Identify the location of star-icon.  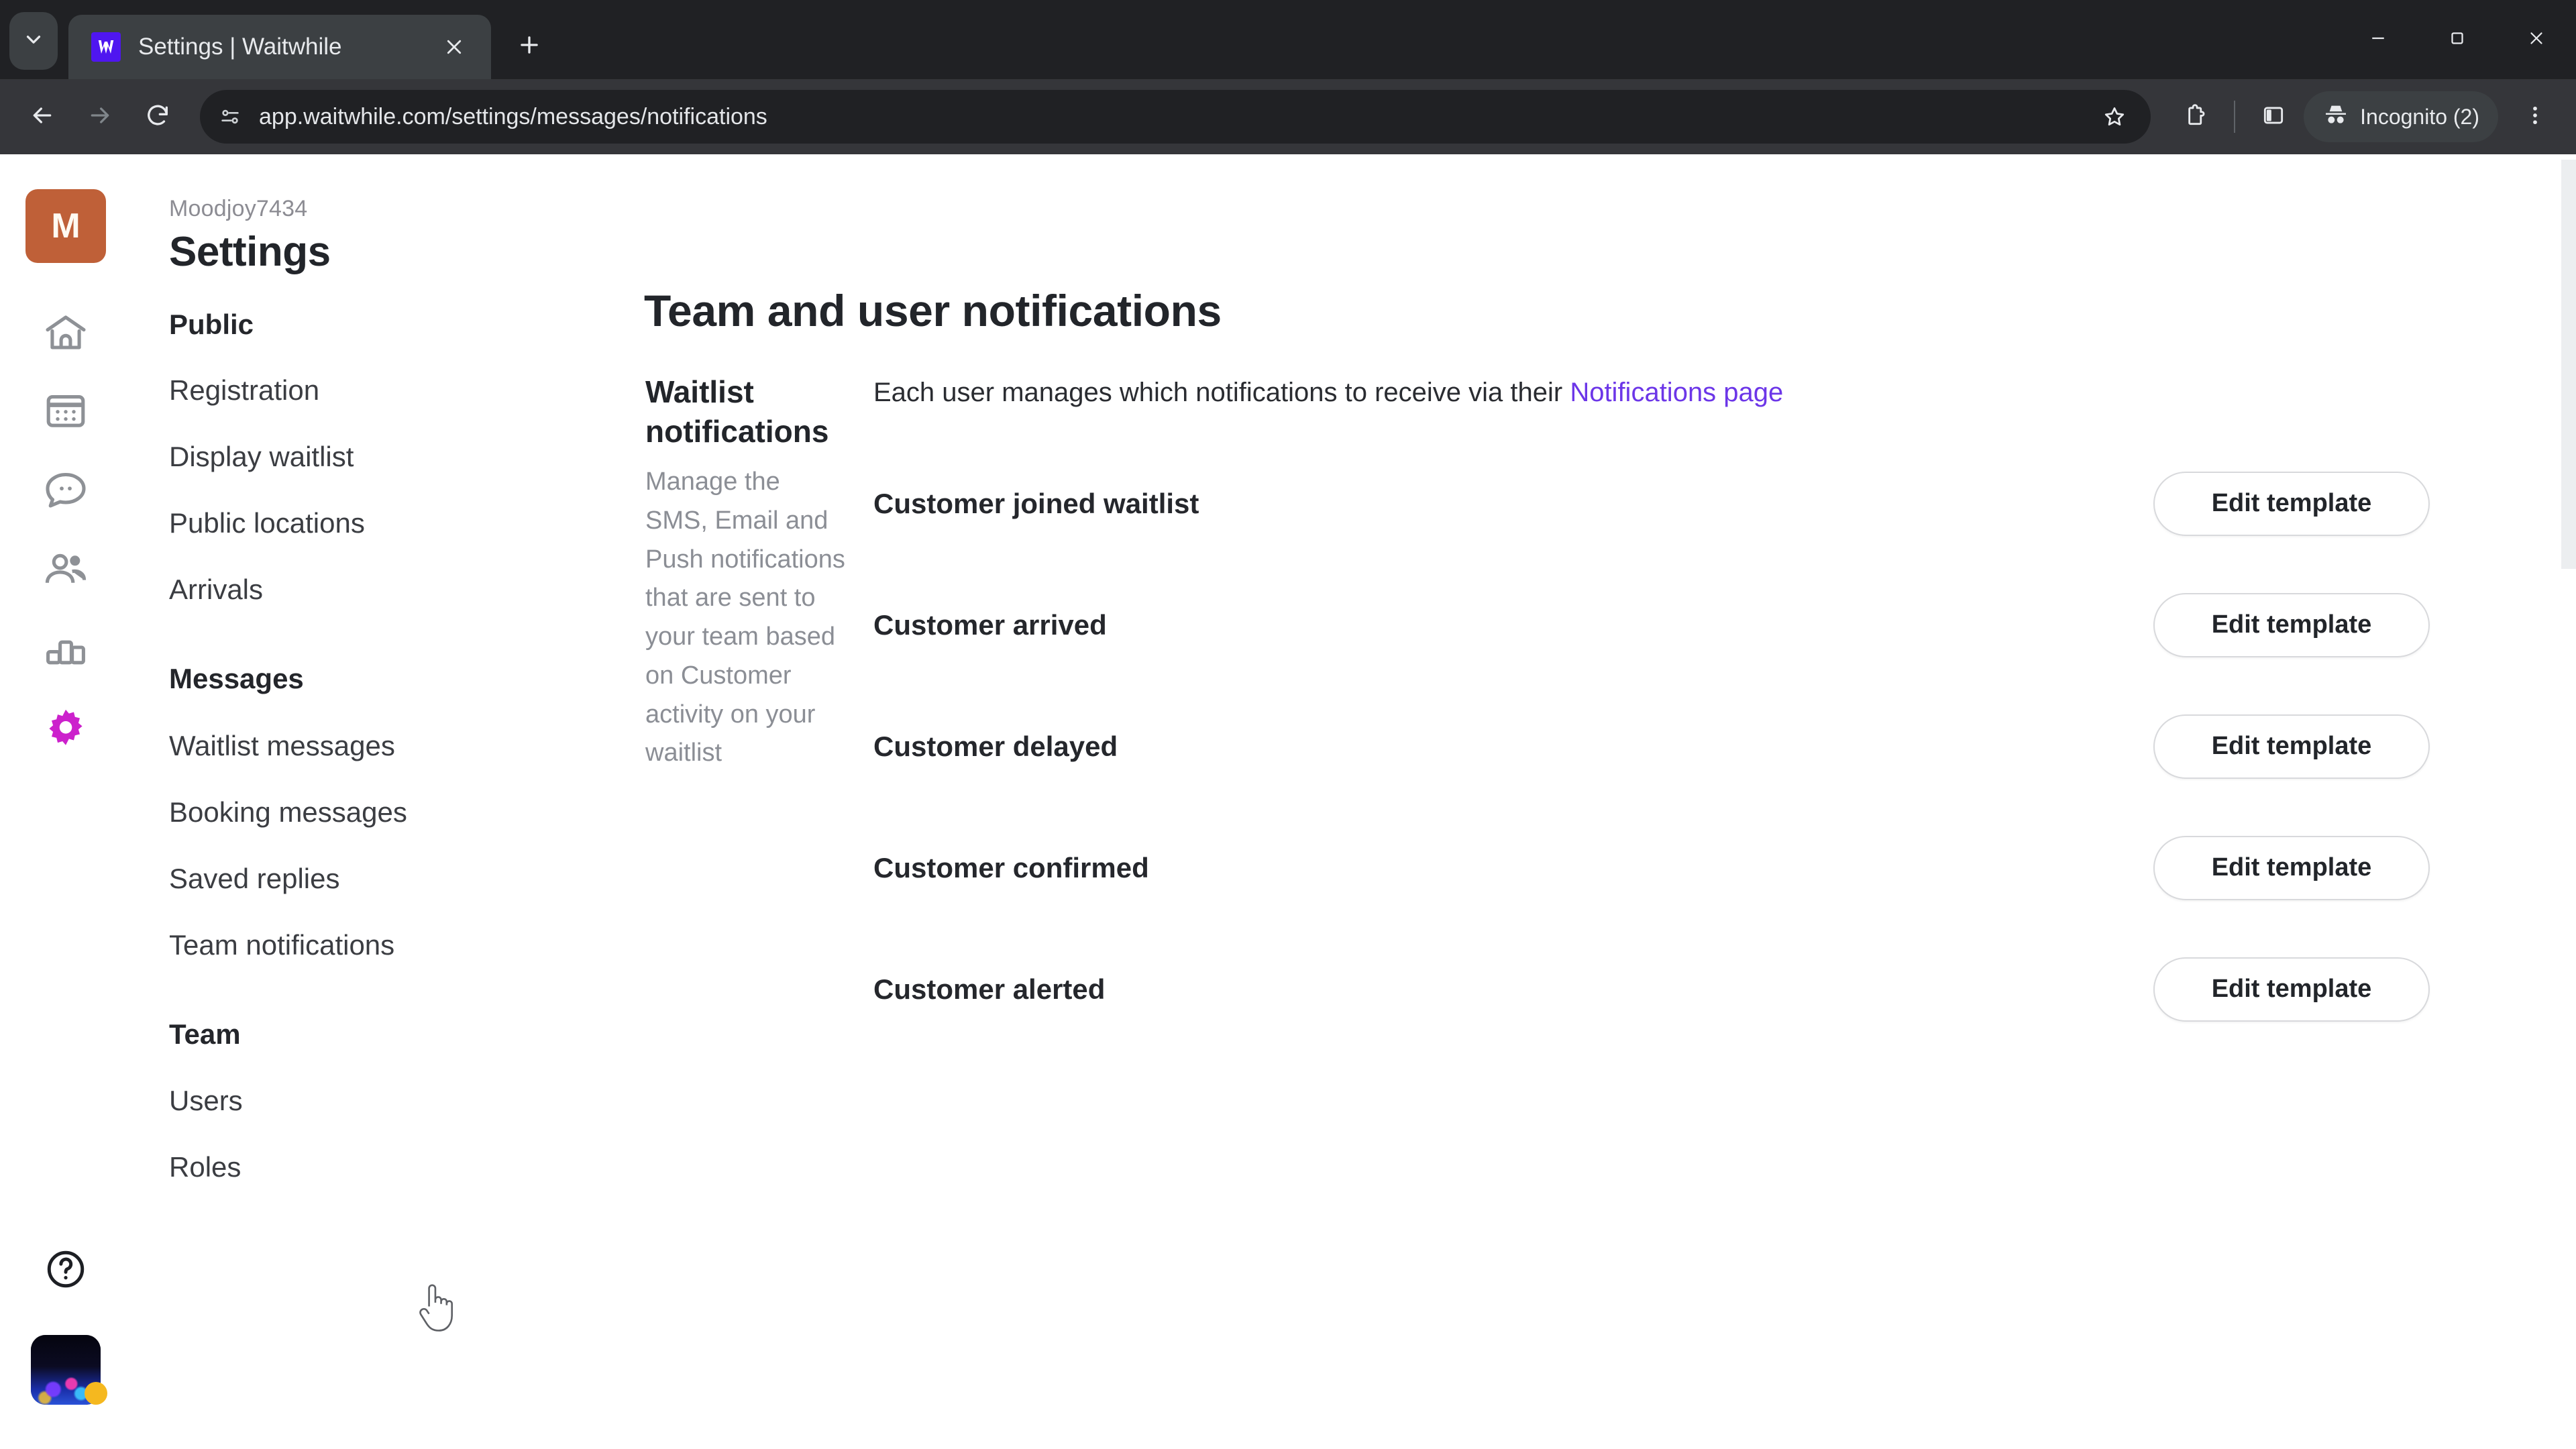
(2114, 117).